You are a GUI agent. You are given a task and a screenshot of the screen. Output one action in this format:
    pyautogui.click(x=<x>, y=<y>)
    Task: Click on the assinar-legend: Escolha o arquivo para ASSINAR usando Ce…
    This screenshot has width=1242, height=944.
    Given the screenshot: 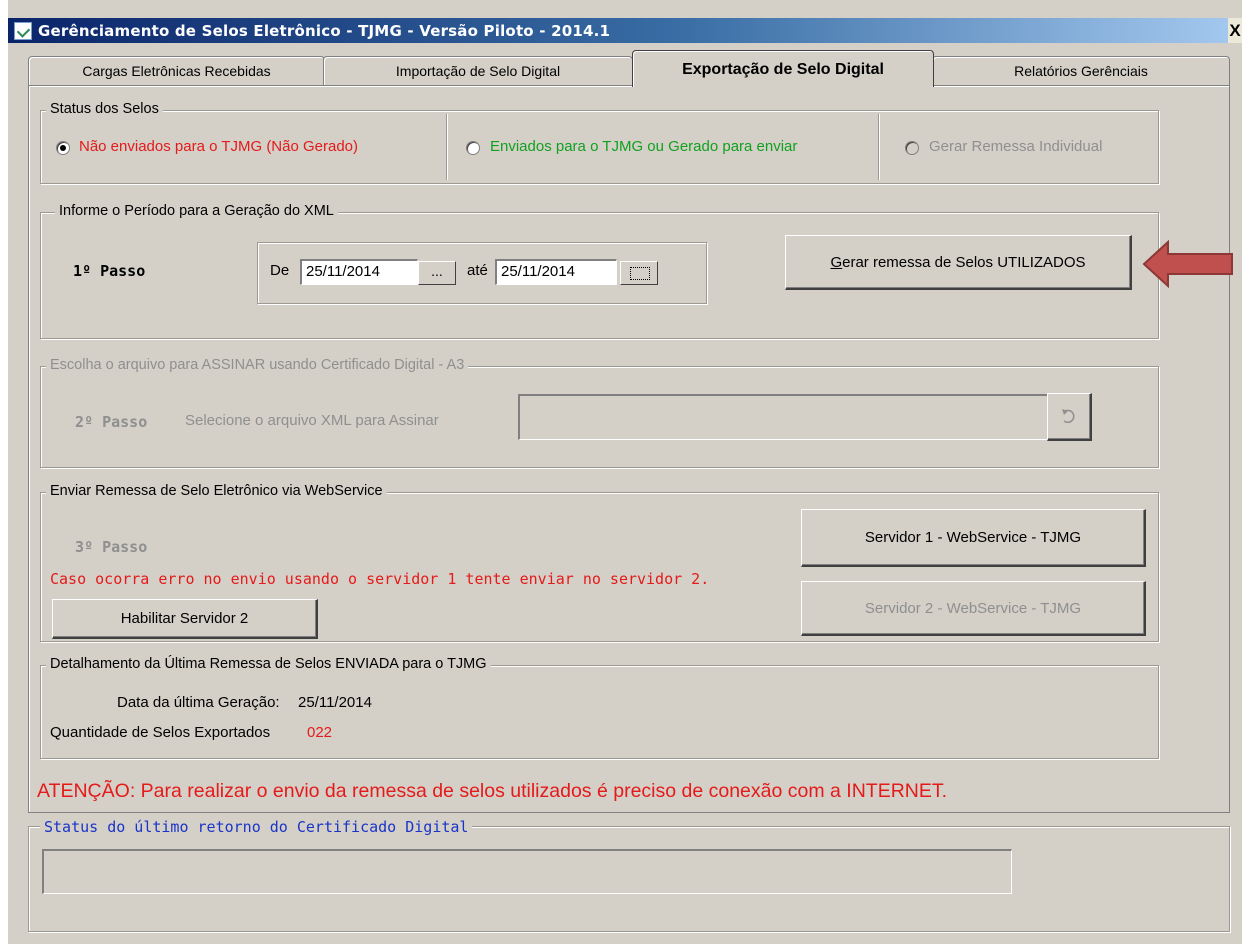 What is the action you would take?
    pyautogui.click(x=257, y=365)
    